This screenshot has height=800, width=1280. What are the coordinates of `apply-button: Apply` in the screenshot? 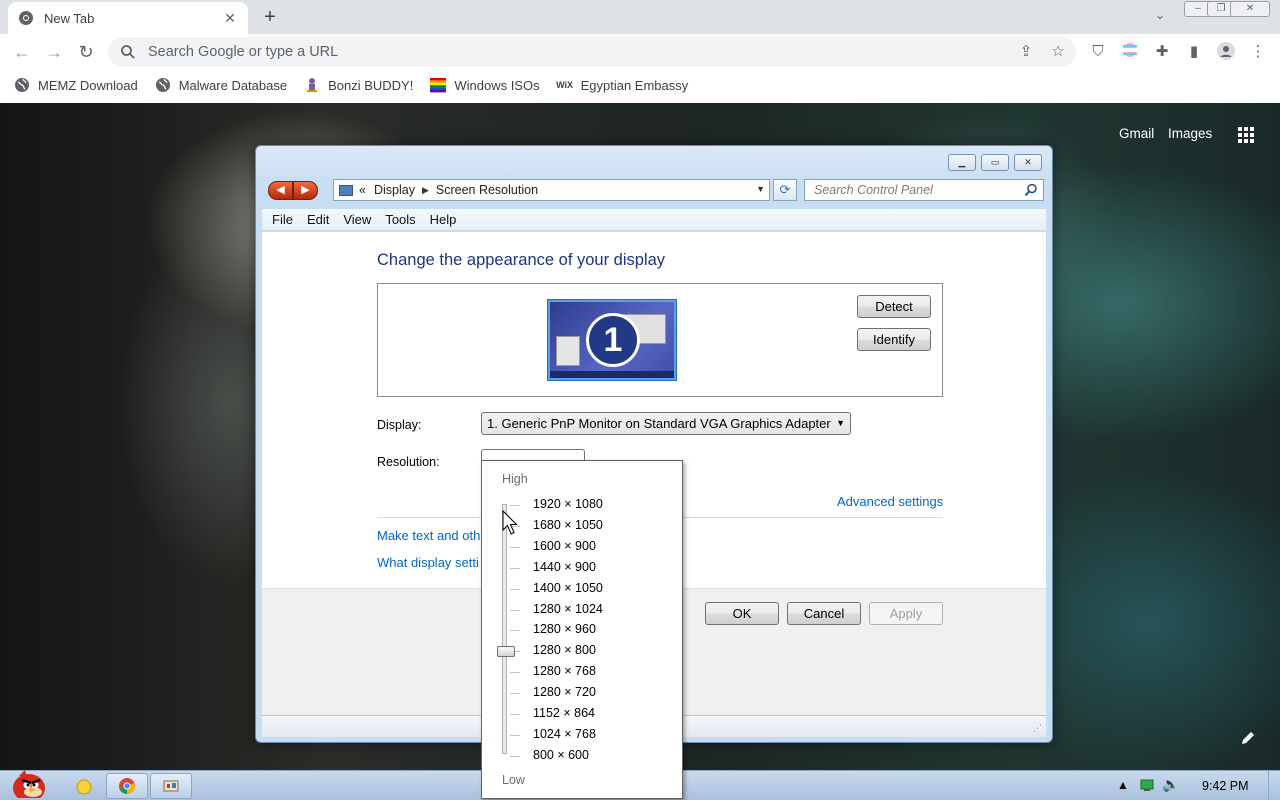 It's located at (906, 613).